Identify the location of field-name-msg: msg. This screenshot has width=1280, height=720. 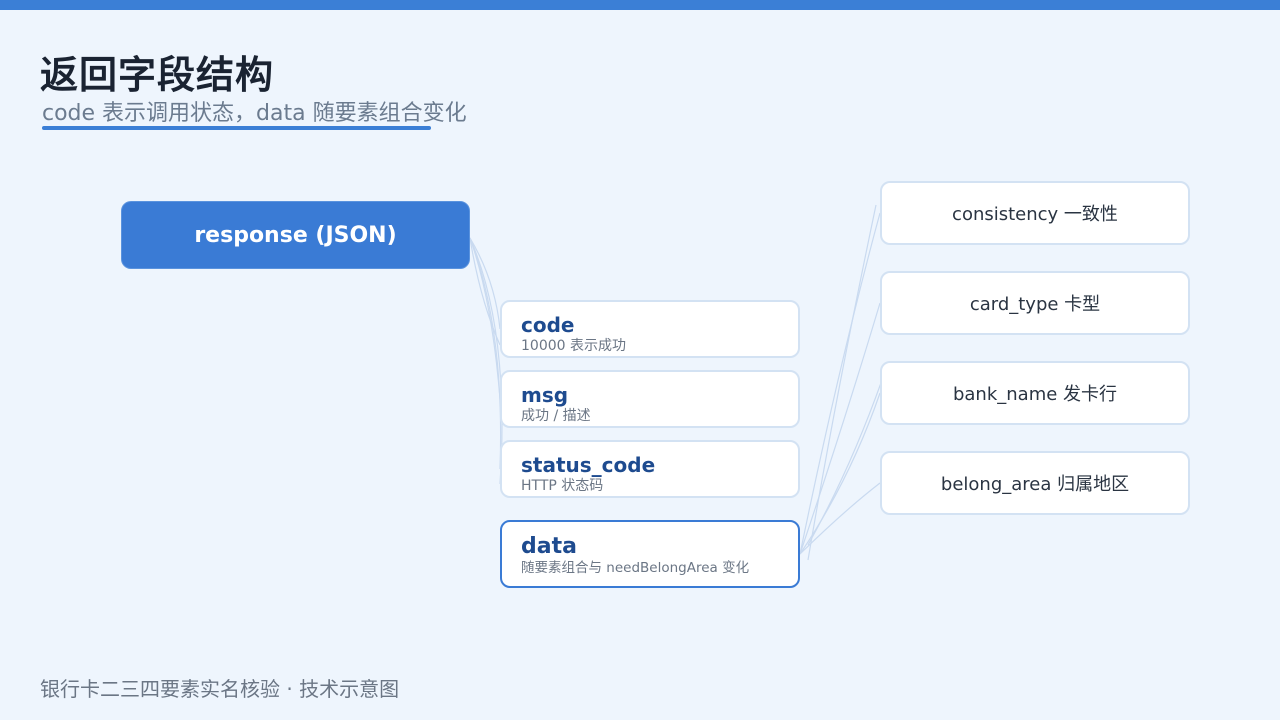
(545, 395).